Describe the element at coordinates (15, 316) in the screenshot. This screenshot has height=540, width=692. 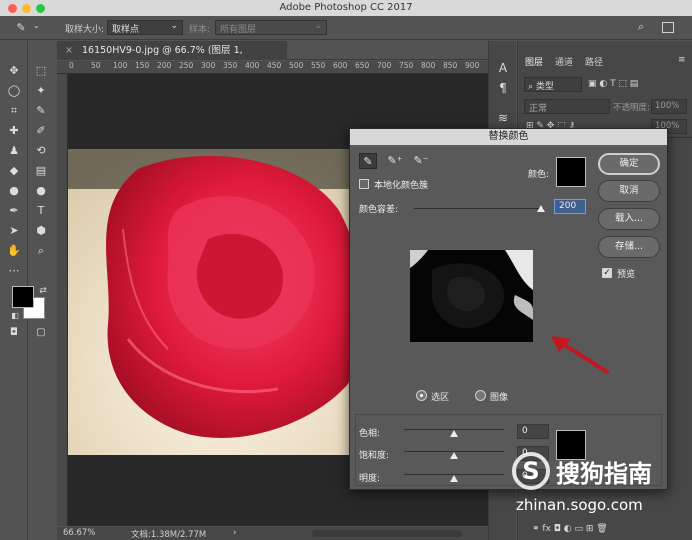
I see `default-colors-icon: ◧` at that location.